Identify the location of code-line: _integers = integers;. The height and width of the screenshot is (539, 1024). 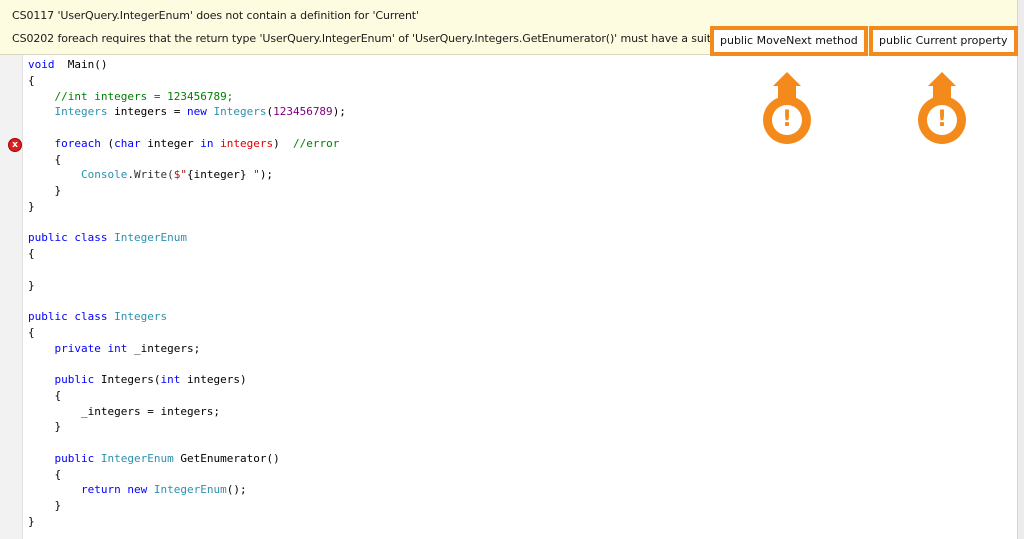
(124, 412).